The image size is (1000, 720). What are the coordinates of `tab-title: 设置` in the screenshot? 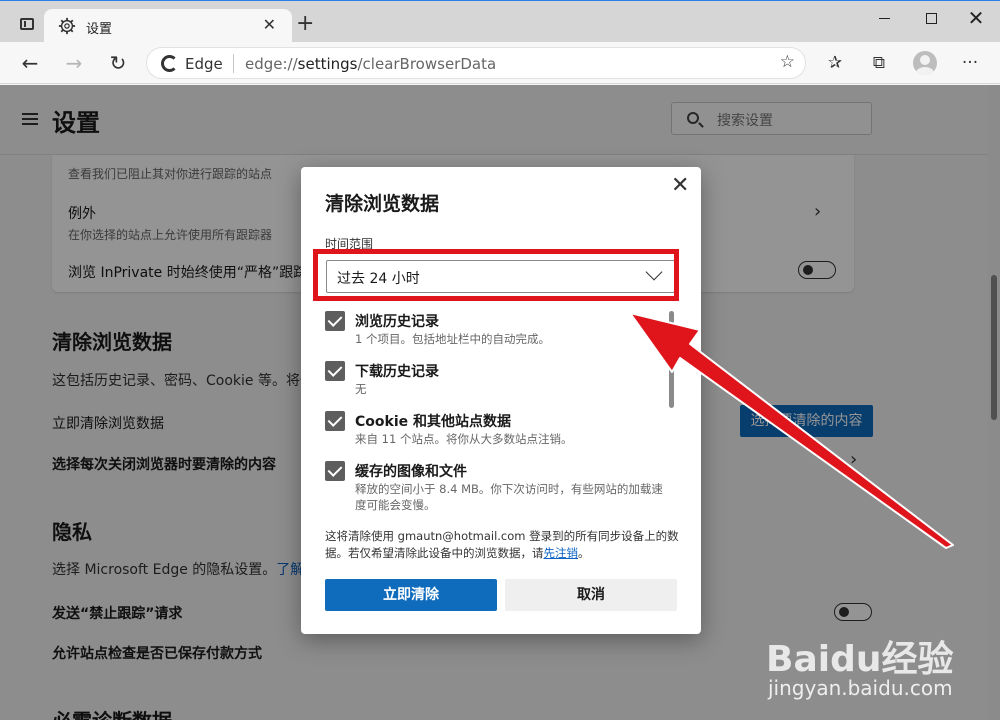 It's located at (99, 29).